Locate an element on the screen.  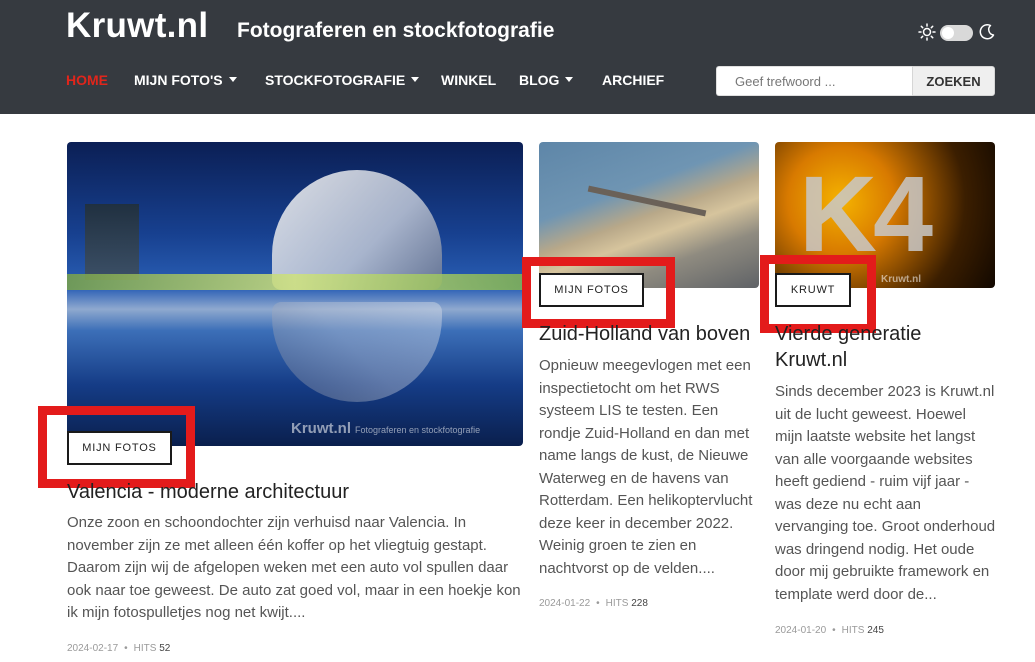
article-meta: 2024-02-17 • HITS 52 is located at coordinates (118, 648).